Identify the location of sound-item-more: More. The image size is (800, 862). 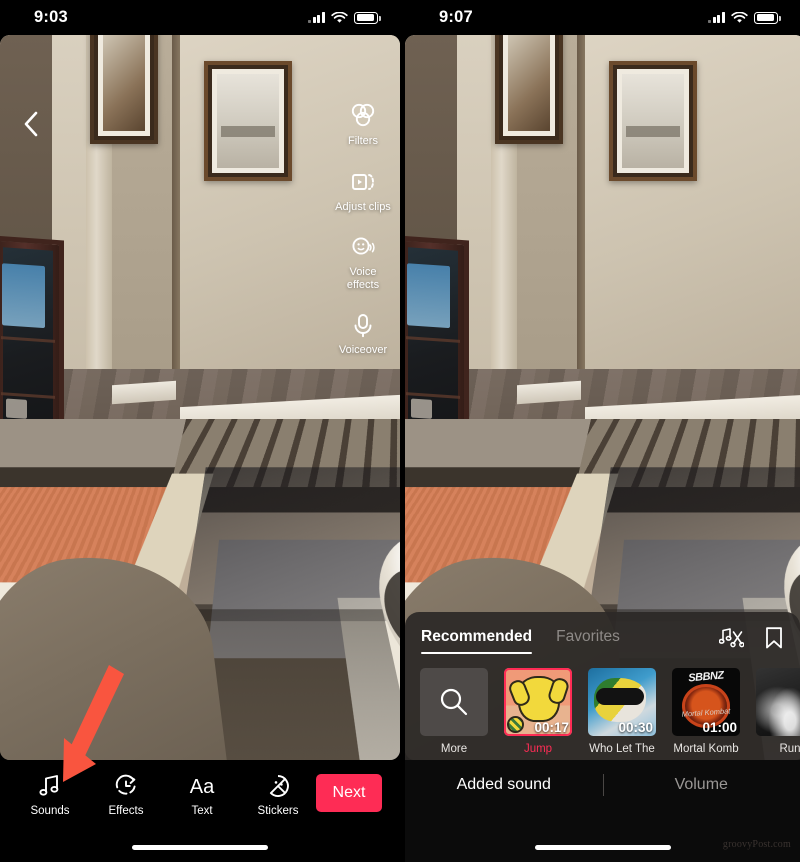
(454, 711).